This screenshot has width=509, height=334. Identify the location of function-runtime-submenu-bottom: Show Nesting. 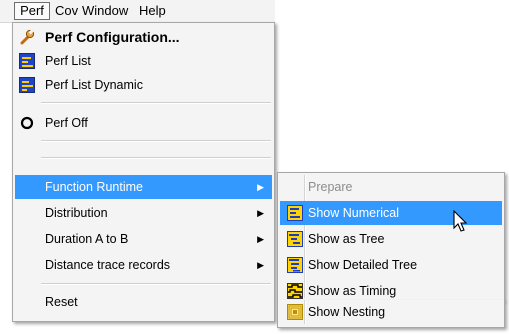
(391, 314).